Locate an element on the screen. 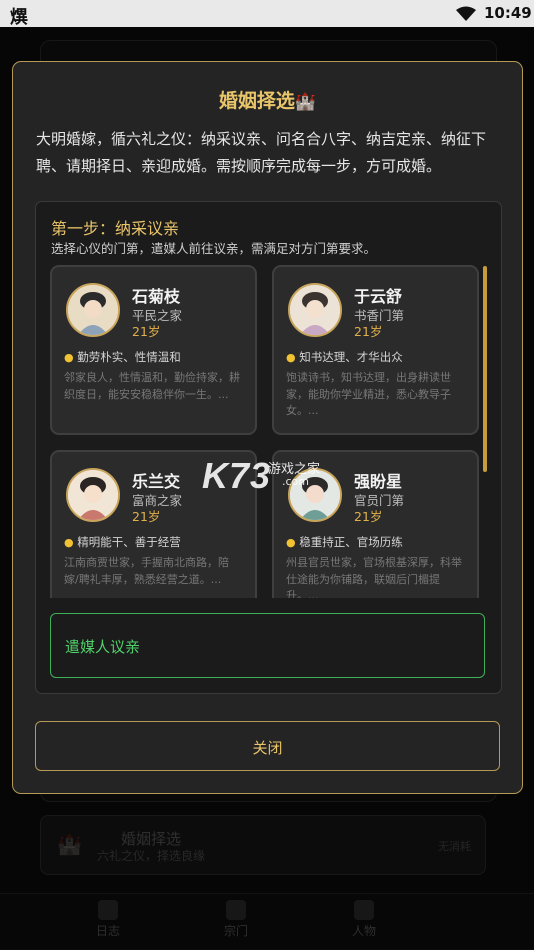  app-notification-icon: 熼 is located at coordinates (19, 17).